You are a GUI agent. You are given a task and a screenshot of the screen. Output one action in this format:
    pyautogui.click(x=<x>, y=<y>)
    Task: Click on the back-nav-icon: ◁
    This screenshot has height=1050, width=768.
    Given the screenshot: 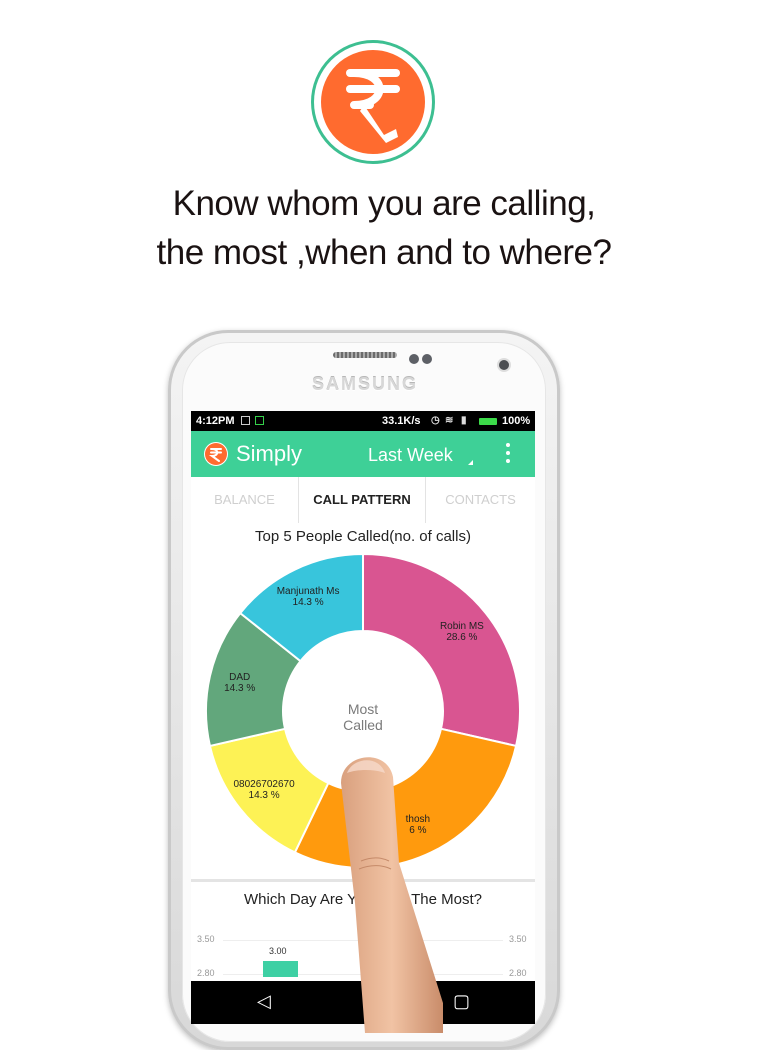 What is the action you would take?
    pyautogui.click(x=264, y=1001)
    